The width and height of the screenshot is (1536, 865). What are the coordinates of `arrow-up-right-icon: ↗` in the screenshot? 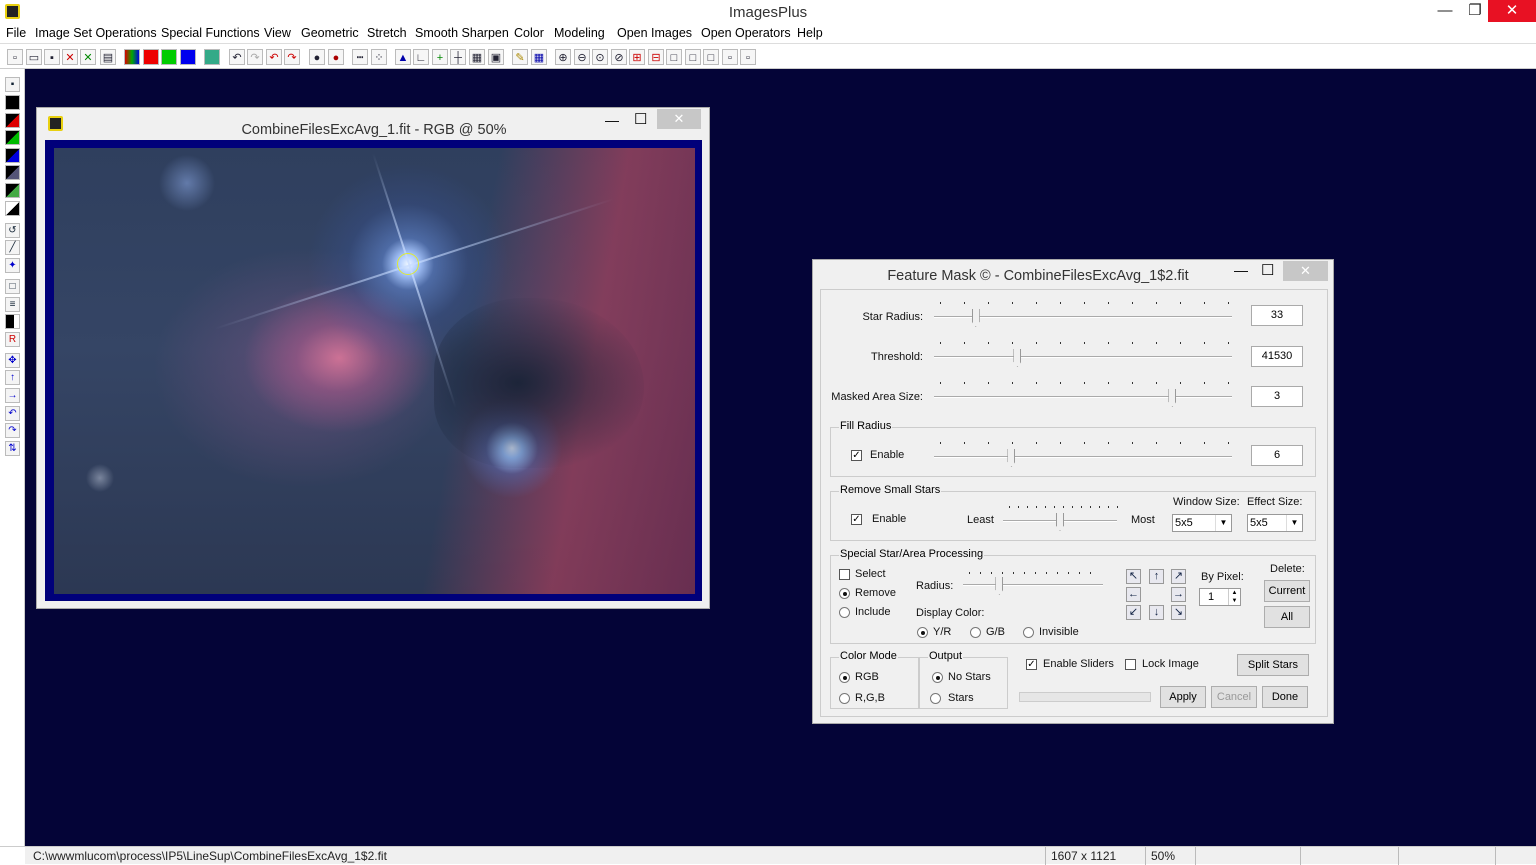 It's located at (1178, 576).